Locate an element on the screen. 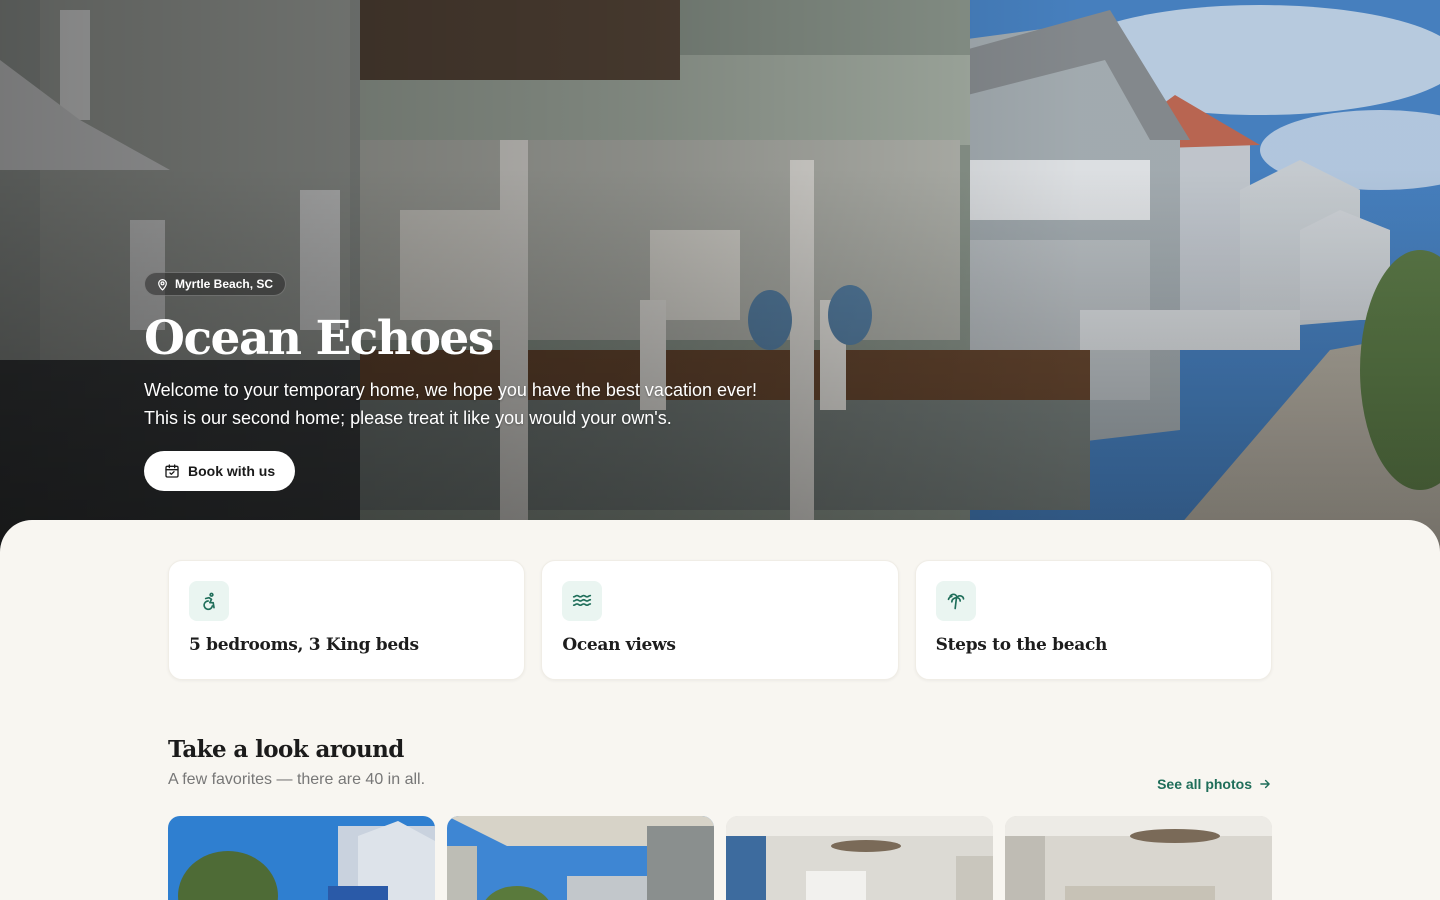 This screenshot has width=1440, height=900. see-all-photos-link: See all photos is located at coordinates (1214, 784).